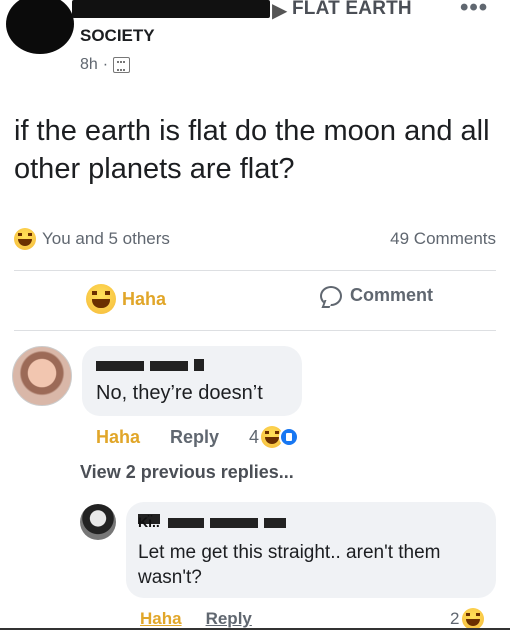 The image size is (510, 630). I want to click on haha-button-label: Haha, so click(144, 298).